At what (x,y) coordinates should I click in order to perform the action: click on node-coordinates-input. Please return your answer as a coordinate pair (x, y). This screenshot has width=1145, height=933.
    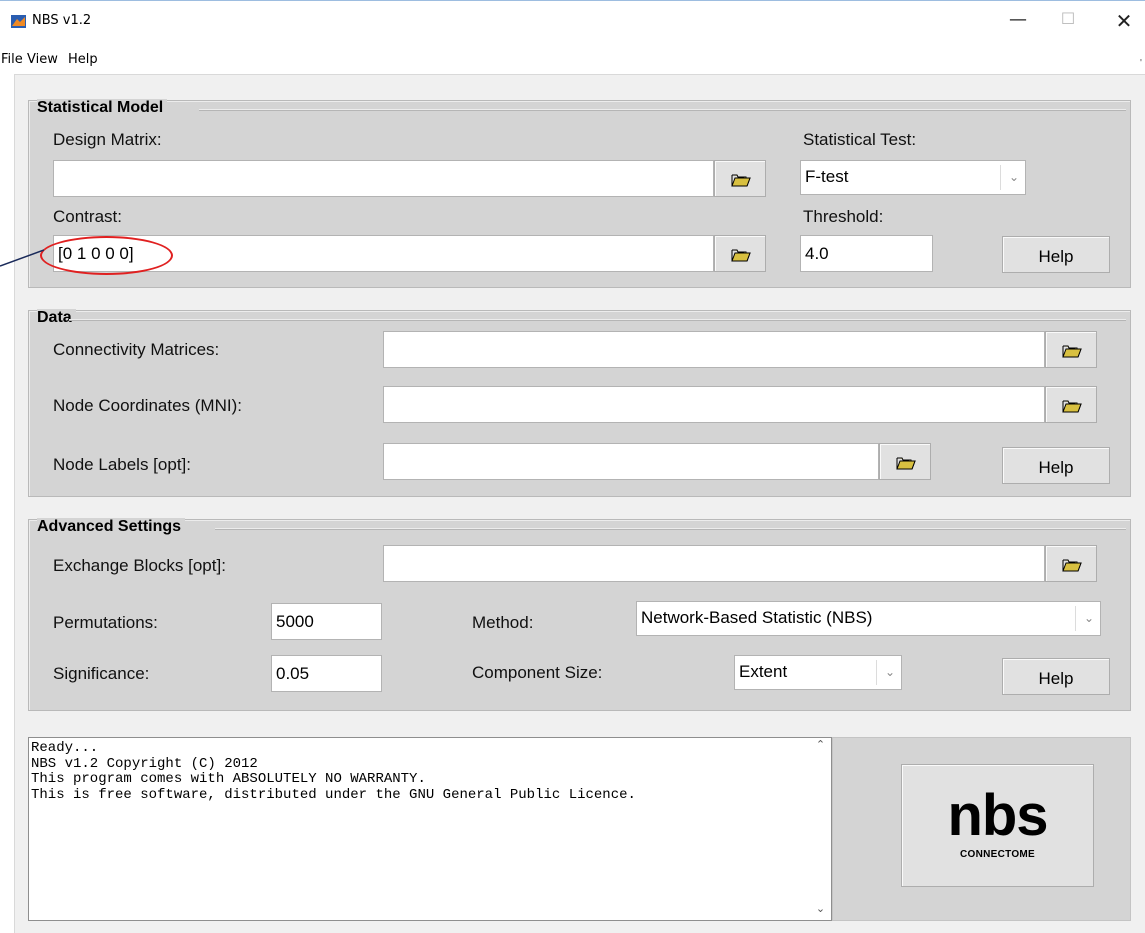
    Looking at the image, I should click on (714, 404).